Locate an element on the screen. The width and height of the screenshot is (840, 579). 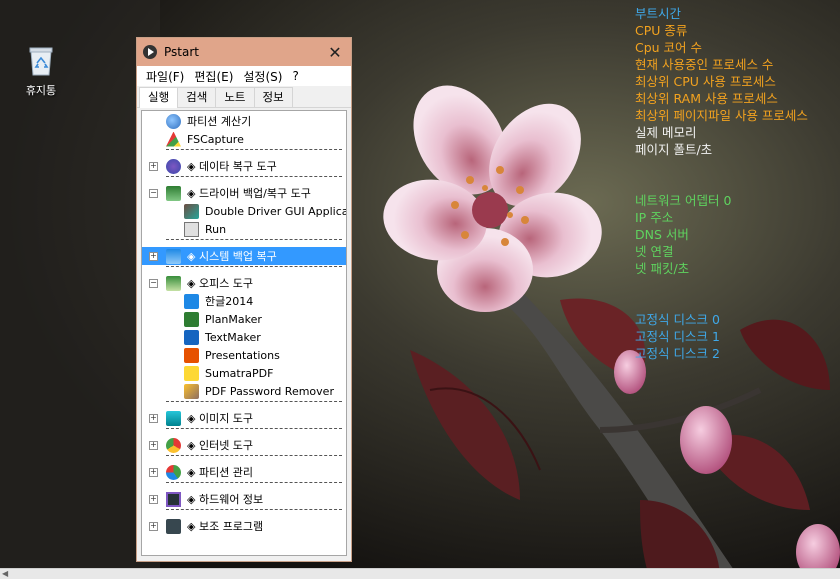
tree-label: PlanMaker is located at coordinates (233, 319).